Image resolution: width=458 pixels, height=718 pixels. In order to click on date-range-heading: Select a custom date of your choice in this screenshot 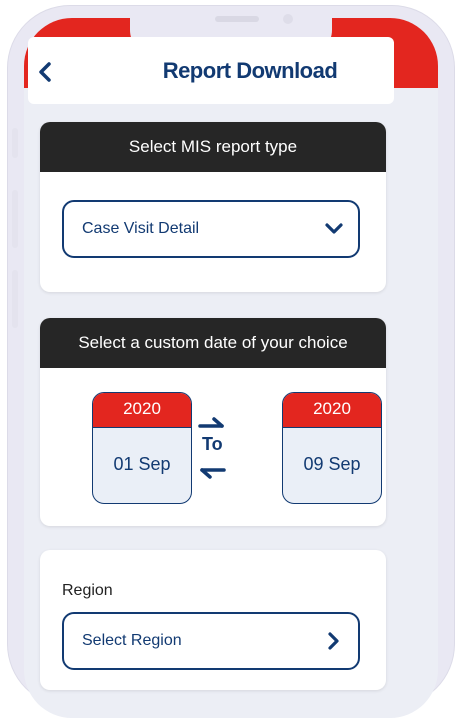, I will do `click(213, 343)`.